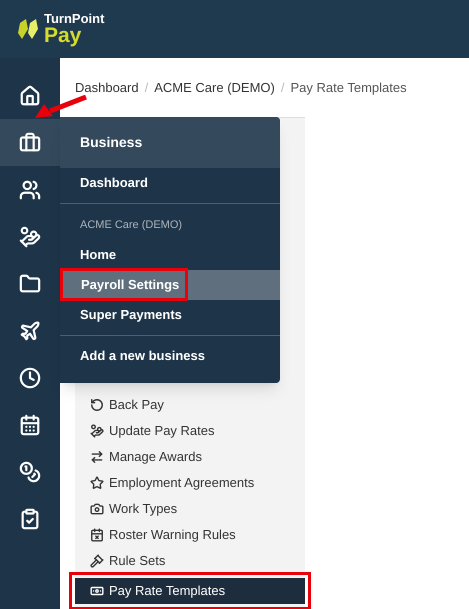 Image resolution: width=469 pixels, height=609 pixels. What do you see at coordinates (97, 483) in the screenshot?
I see `star-icon` at bounding box center [97, 483].